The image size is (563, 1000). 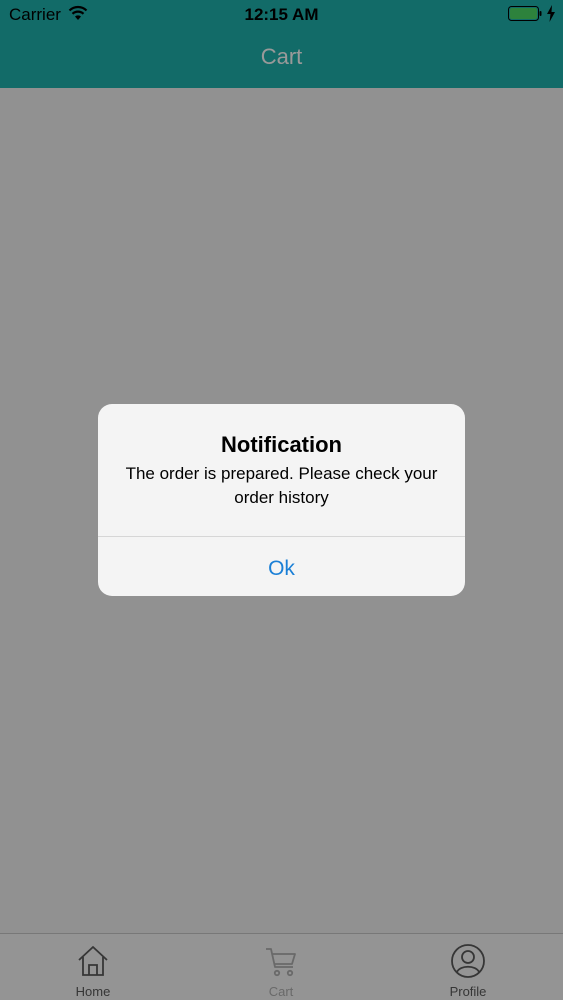 I want to click on ok-button: Ok, so click(x=281, y=566).